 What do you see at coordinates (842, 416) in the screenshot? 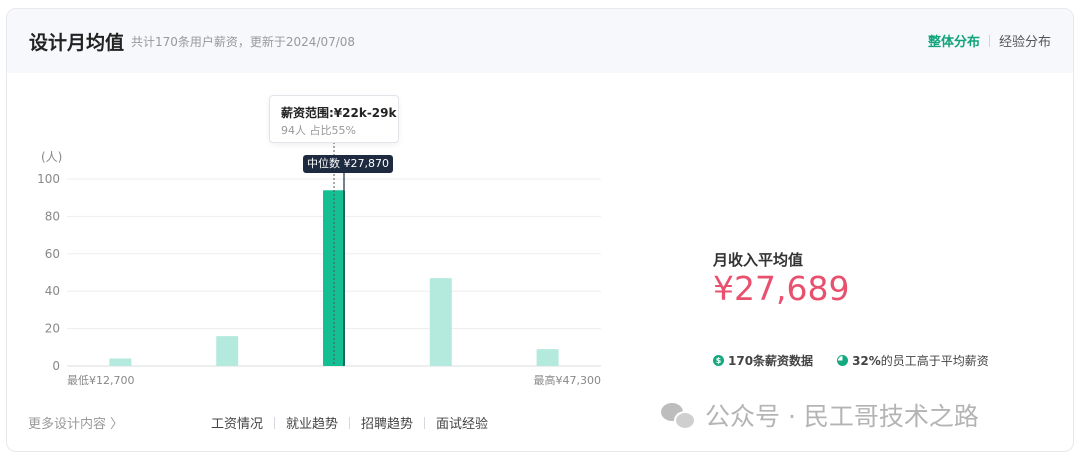
I see `watermark-text: 公众号 · 民工哥技术之路` at bounding box center [842, 416].